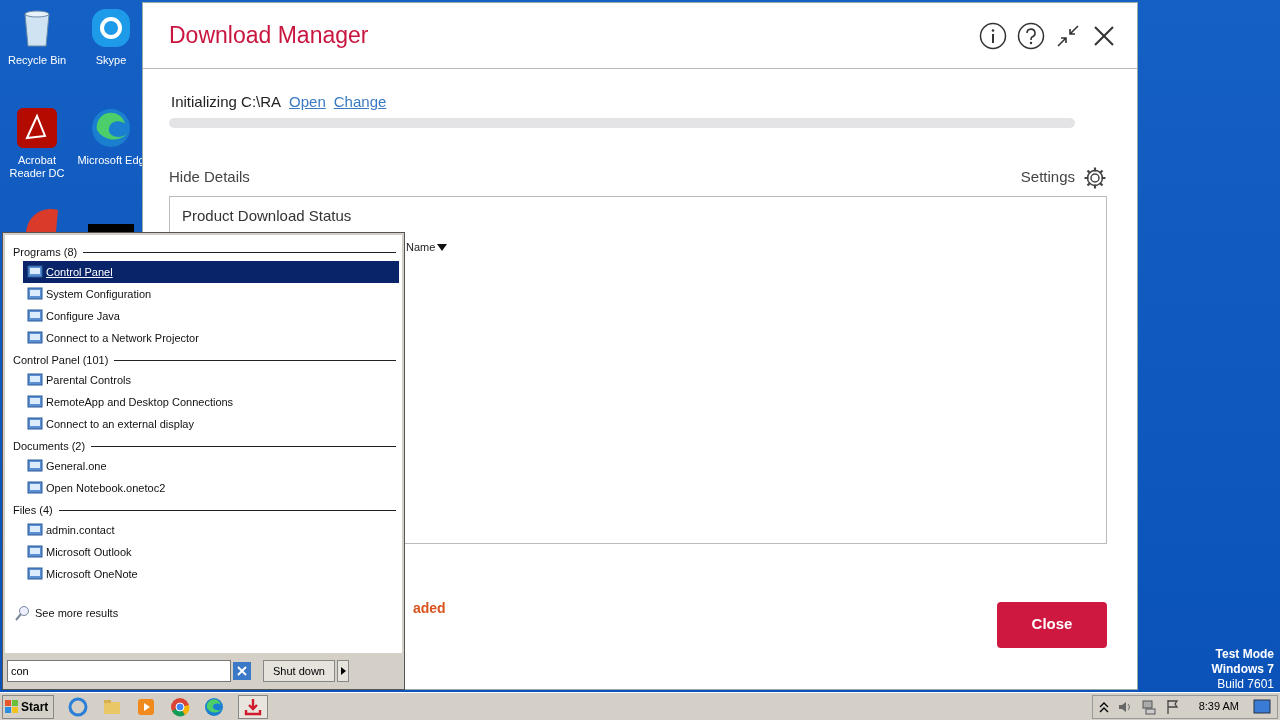  What do you see at coordinates (211, 294) in the screenshot?
I see `result-item: System Configuration` at bounding box center [211, 294].